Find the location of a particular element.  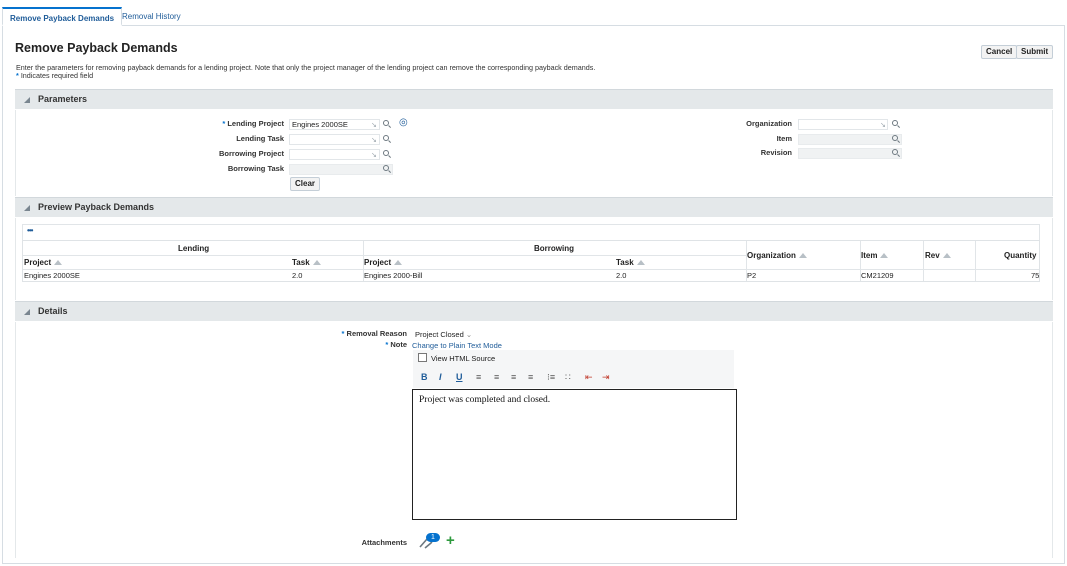

column-header-lending-project: Project is located at coordinates (43, 262).